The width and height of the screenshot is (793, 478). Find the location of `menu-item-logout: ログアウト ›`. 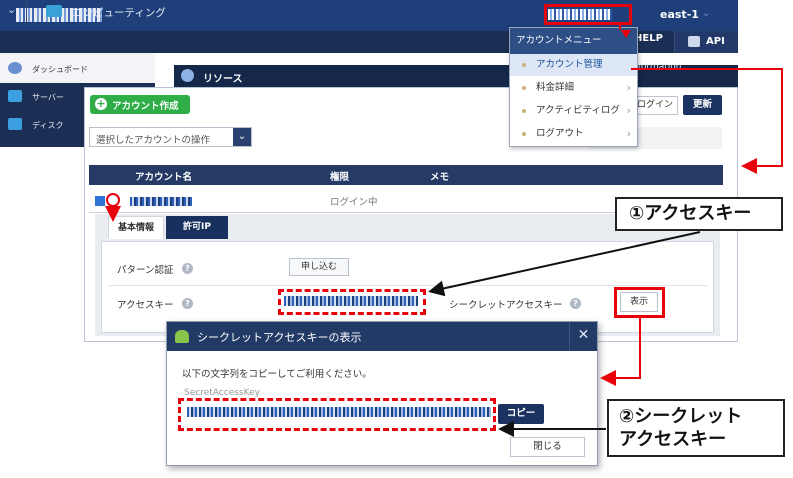

menu-item-logout: ログアウト › is located at coordinates (573, 134).